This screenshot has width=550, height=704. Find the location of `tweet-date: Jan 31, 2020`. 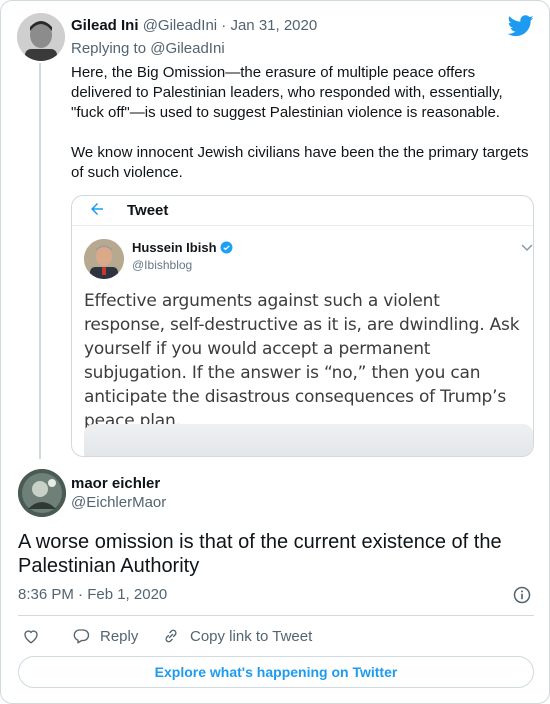

tweet-date: Jan 31, 2020 is located at coordinates (273, 25).